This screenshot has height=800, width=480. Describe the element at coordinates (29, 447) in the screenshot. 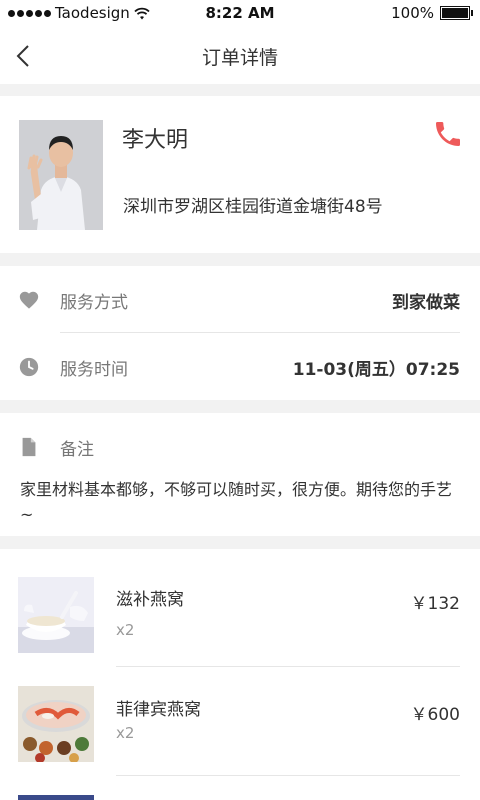

I see `document-icon` at that location.